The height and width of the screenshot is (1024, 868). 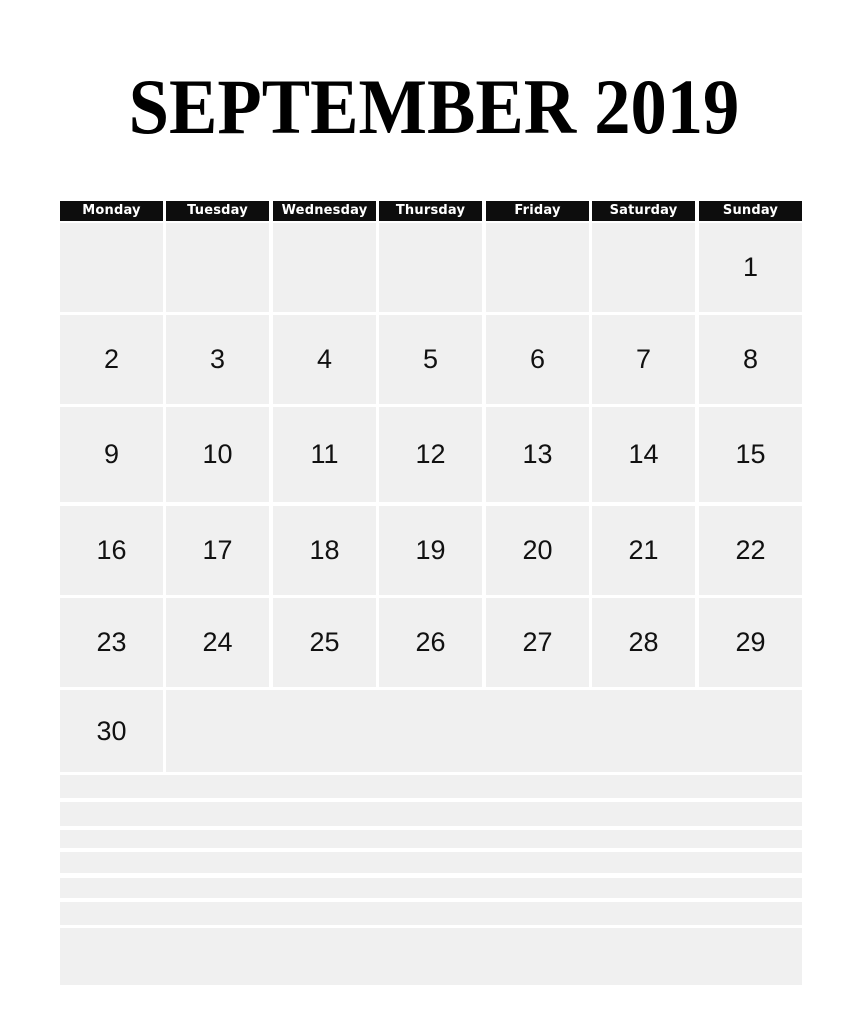 What do you see at coordinates (430, 211) in the screenshot?
I see `weekday-header-thursday: Thursday` at bounding box center [430, 211].